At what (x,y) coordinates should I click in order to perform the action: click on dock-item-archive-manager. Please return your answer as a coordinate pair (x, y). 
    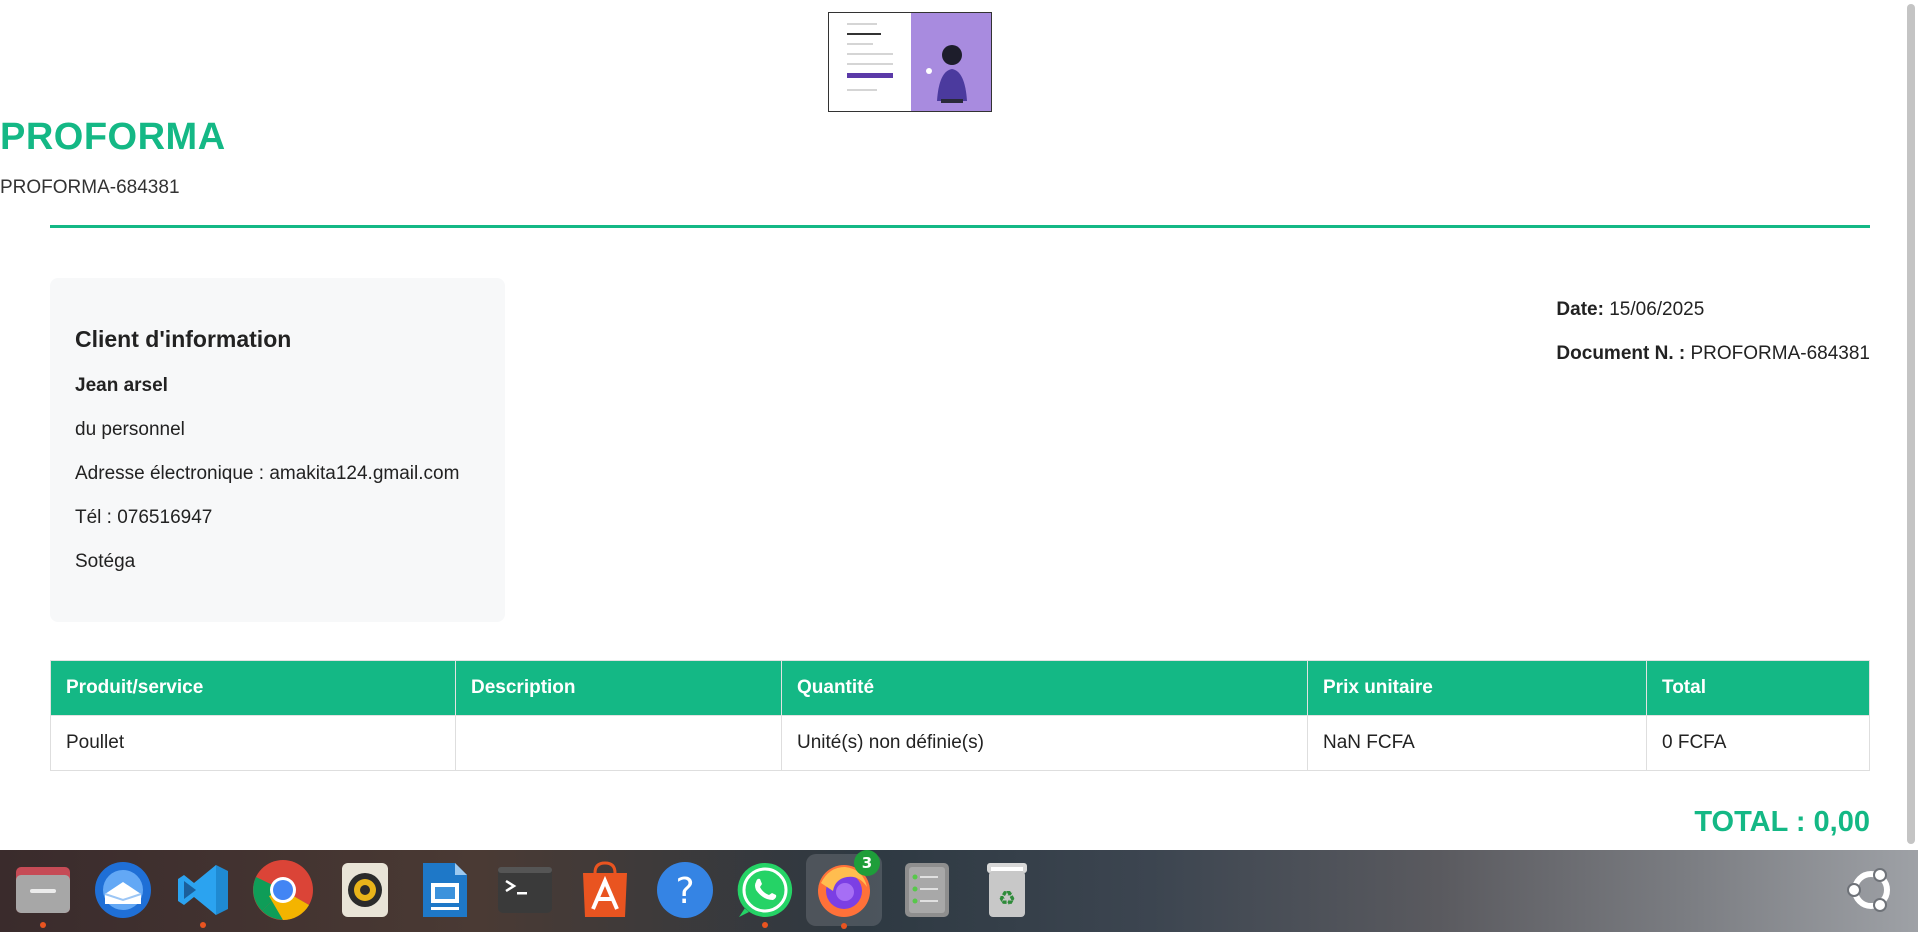
    Looking at the image, I should click on (927, 890).